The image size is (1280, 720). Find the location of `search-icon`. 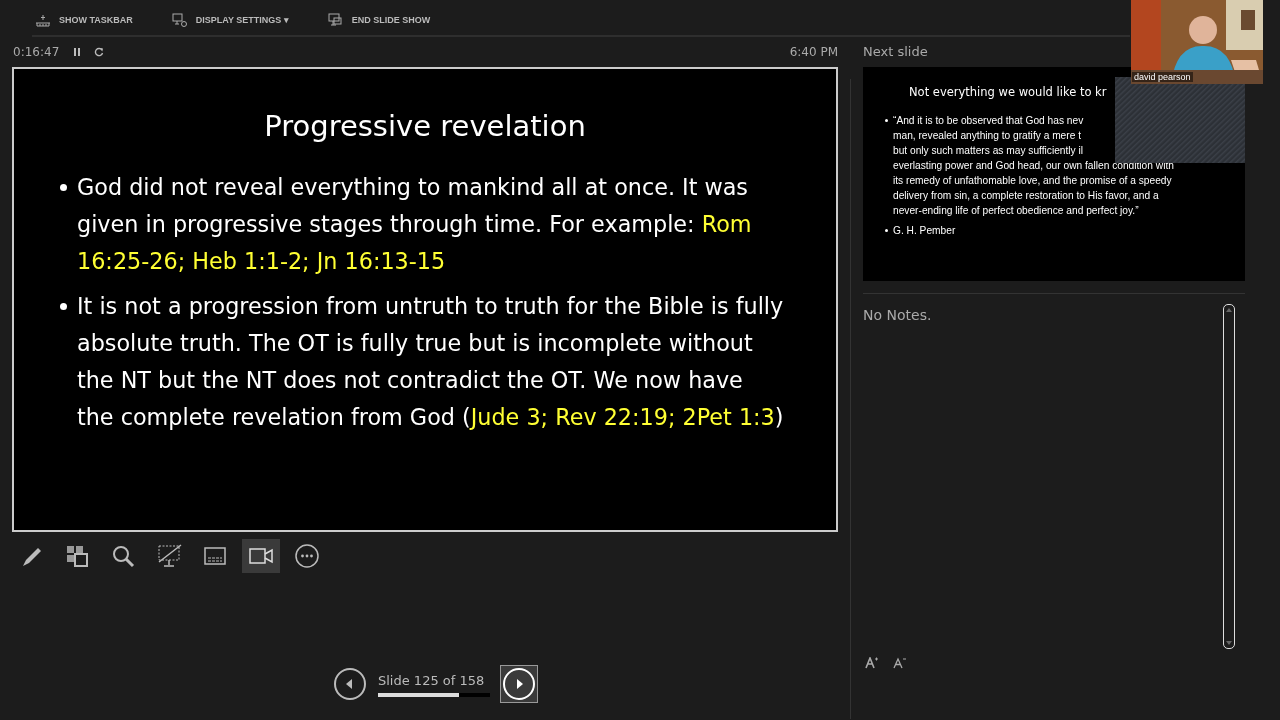

search-icon is located at coordinates (123, 556).